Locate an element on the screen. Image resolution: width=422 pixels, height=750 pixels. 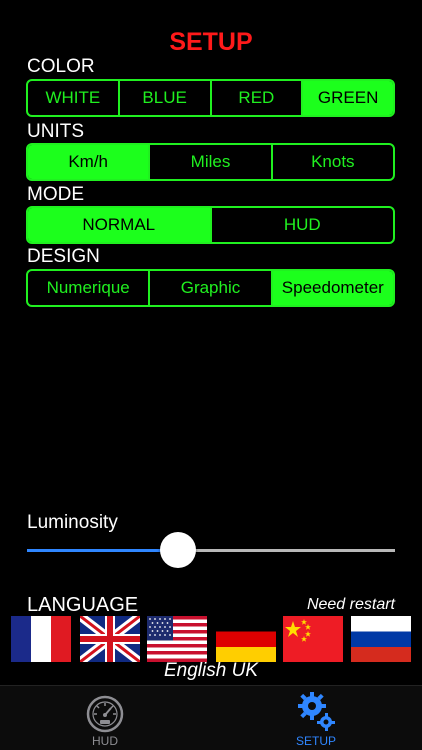
mode-label: MODE is located at coordinates (55, 194).